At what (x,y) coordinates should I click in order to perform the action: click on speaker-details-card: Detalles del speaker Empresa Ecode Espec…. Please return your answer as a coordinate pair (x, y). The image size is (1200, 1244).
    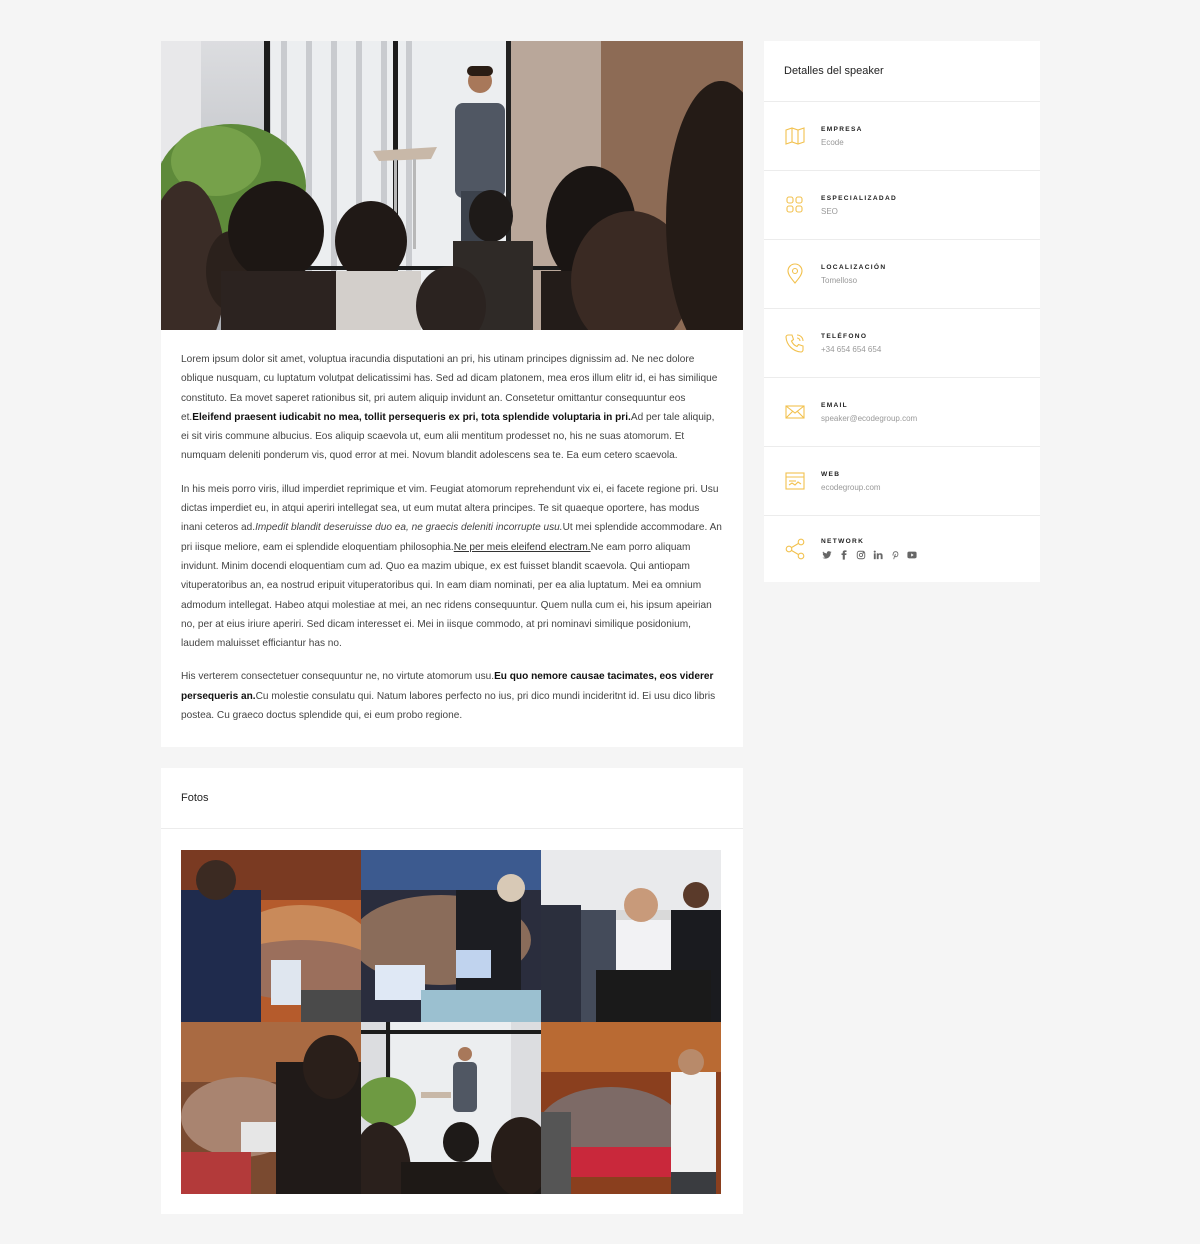
    Looking at the image, I should click on (902, 311).